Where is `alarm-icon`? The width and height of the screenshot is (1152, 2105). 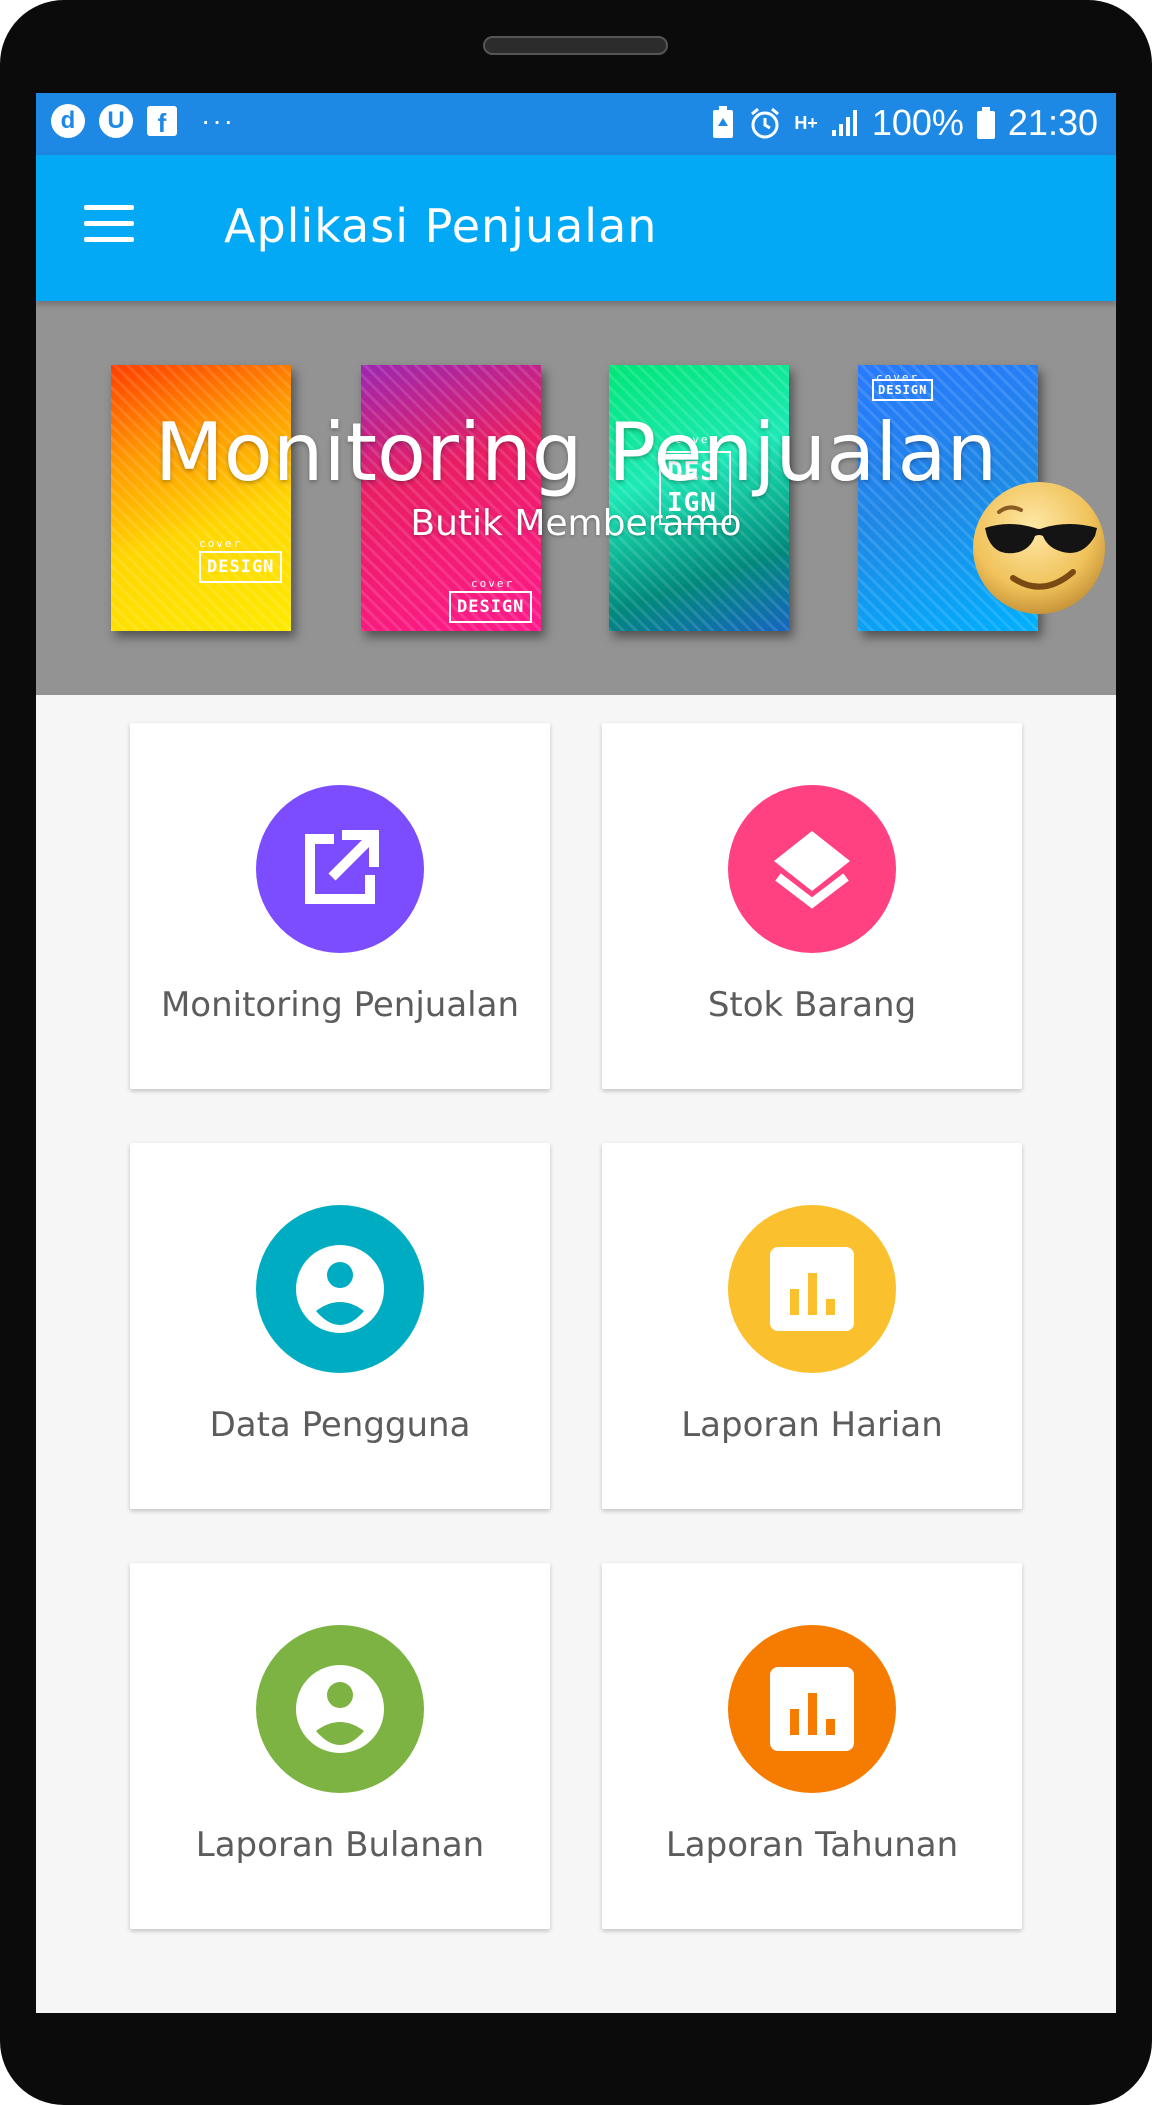 alarm-icon is located at coordinates (765, 123).